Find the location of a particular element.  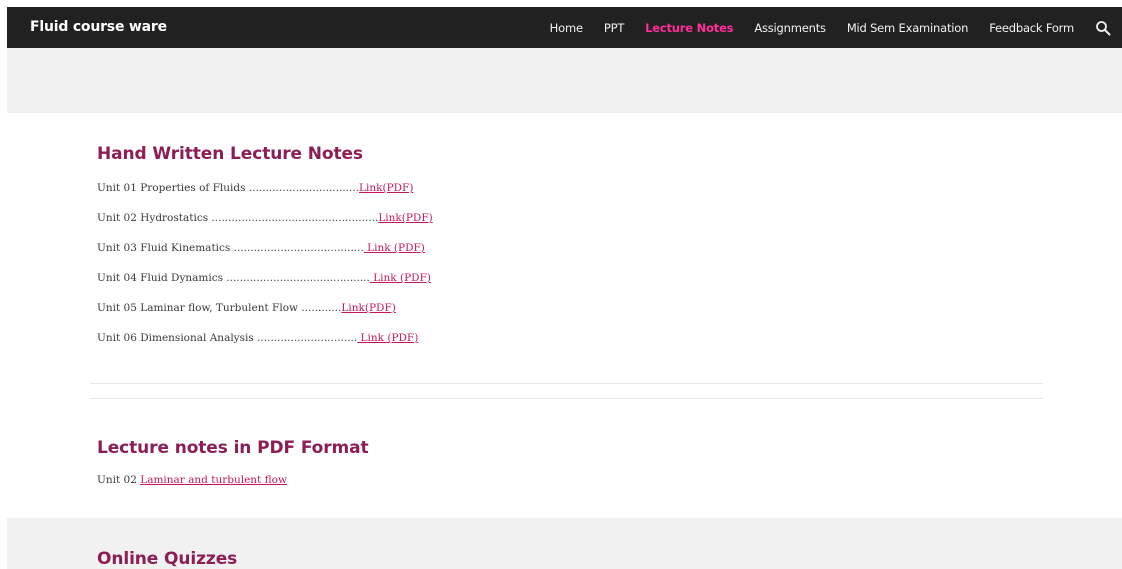

nav-item-feedback-form: Feedback Form is located at coordinates (1031, 28).